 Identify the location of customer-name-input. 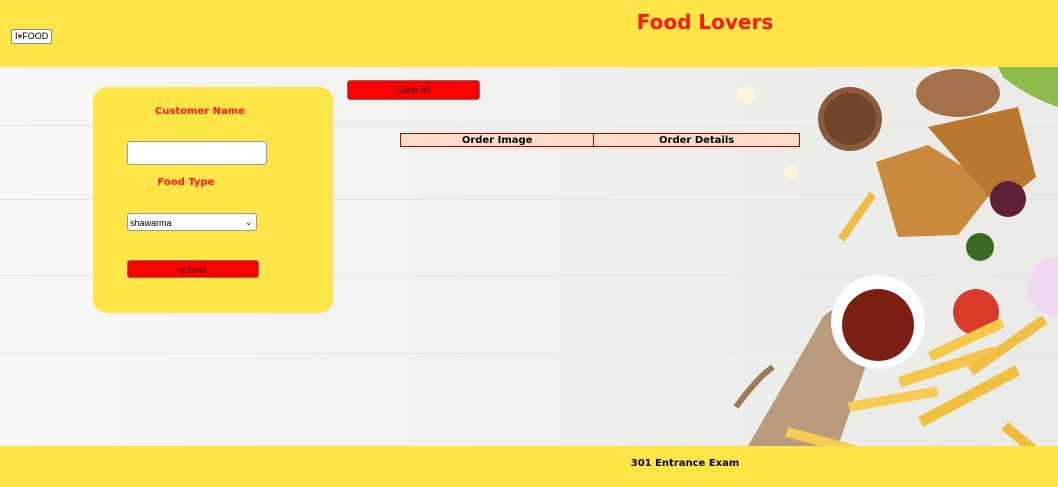
(197, 153).